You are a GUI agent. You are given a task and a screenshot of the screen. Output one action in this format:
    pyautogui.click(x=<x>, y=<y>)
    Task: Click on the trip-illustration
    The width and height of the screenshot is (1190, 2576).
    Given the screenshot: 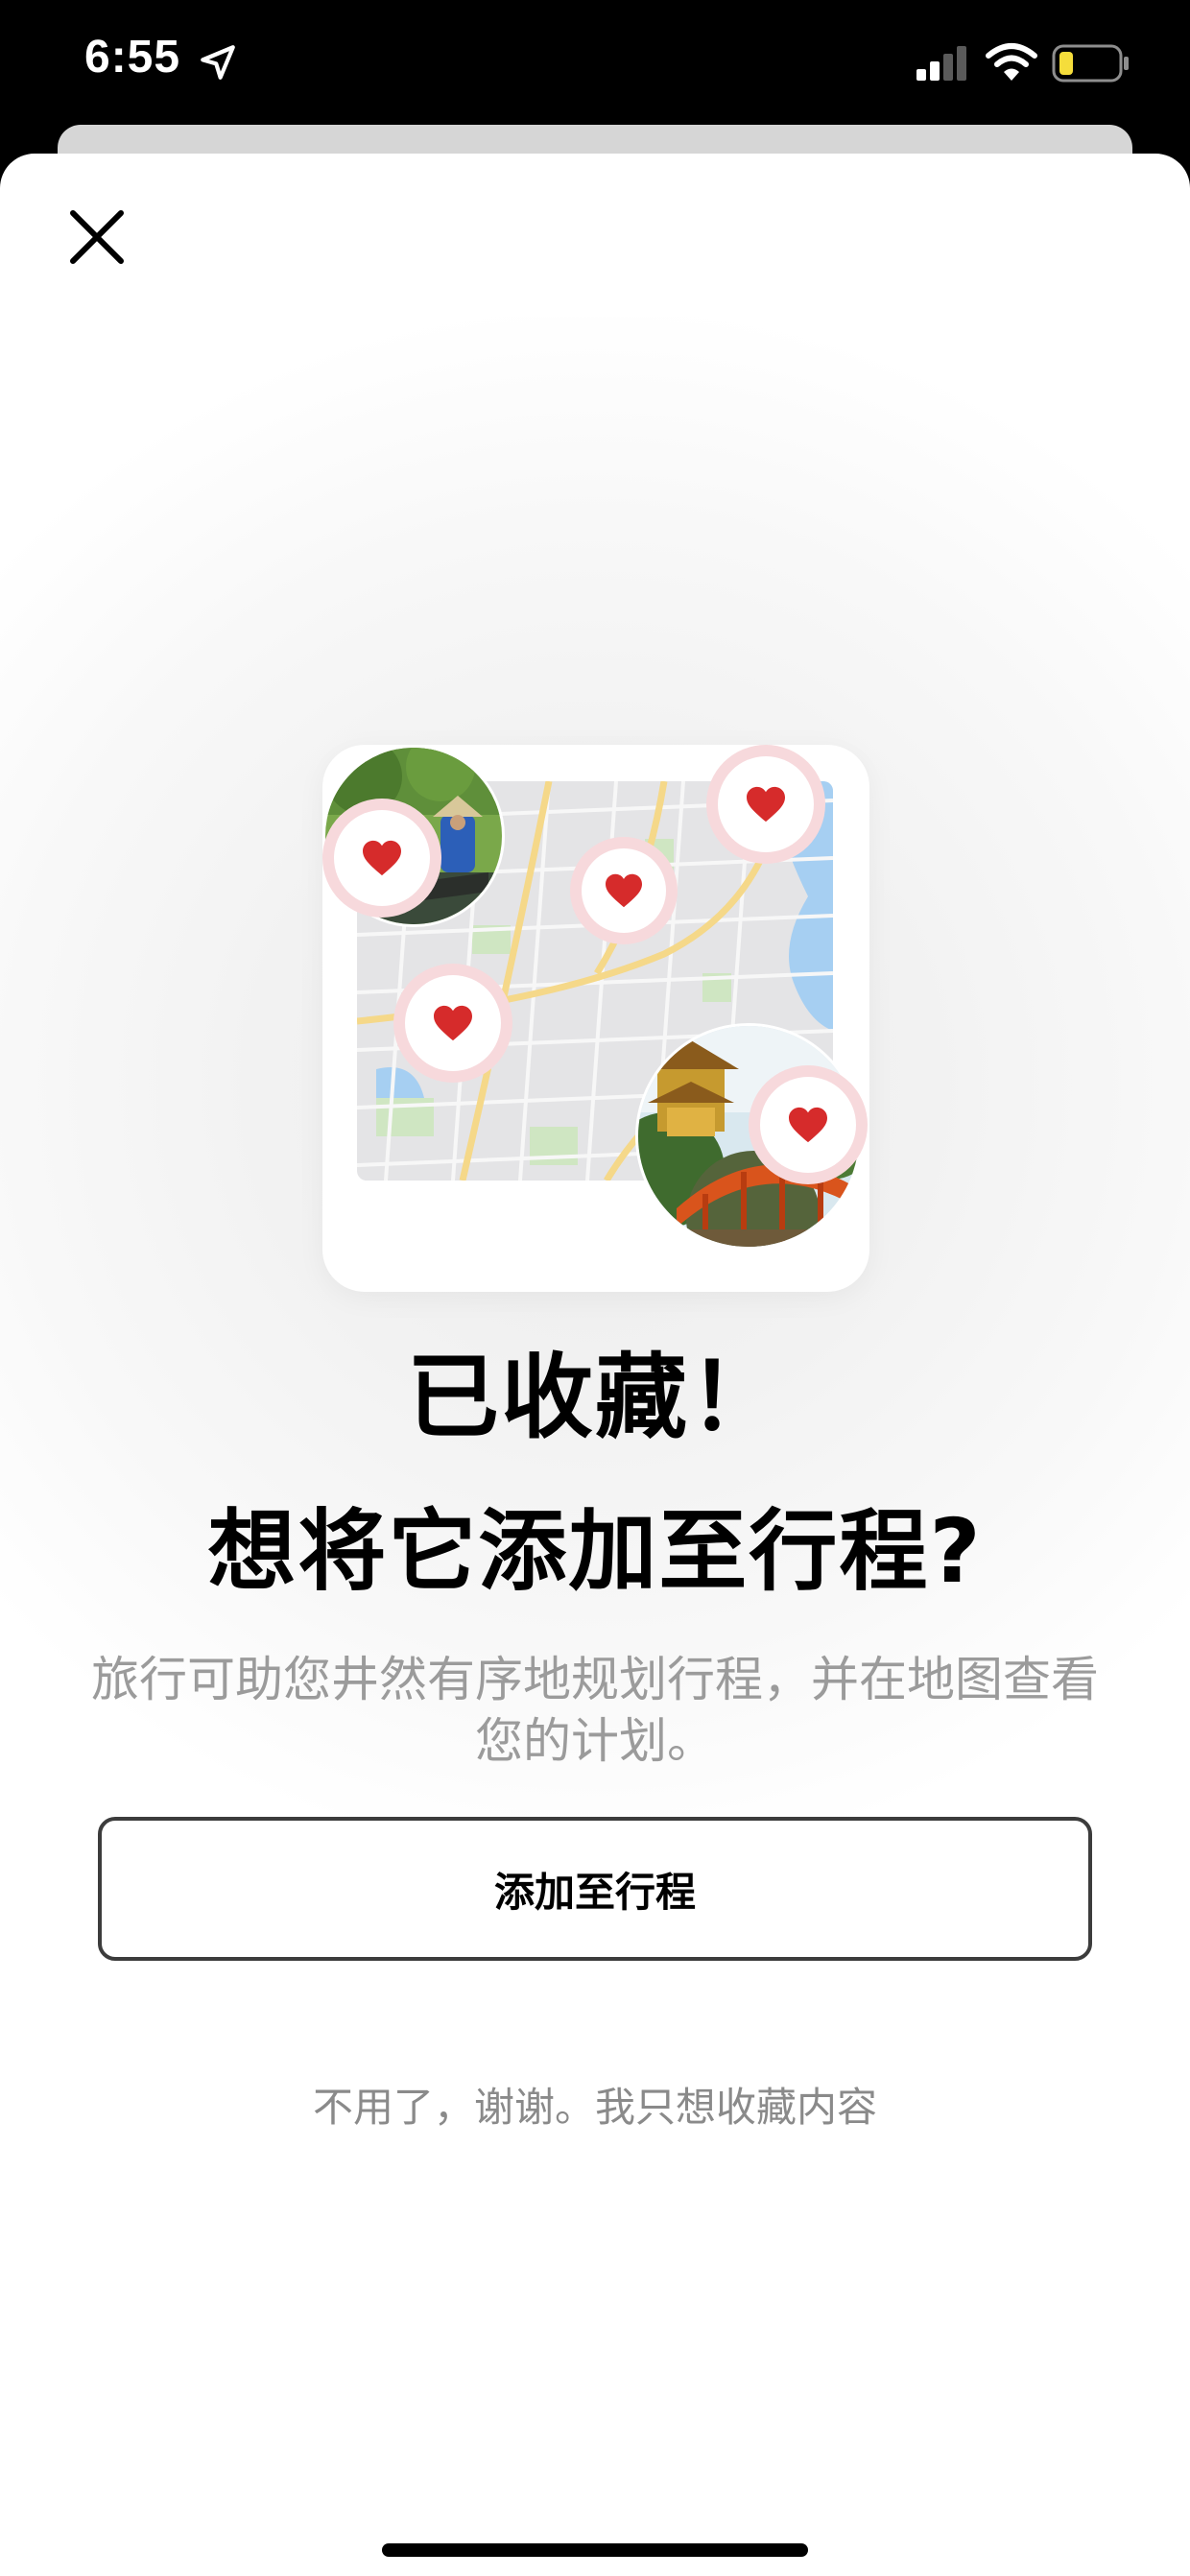 What is the action you would take?
    pyautogui.click(x=596, y=1018)
    